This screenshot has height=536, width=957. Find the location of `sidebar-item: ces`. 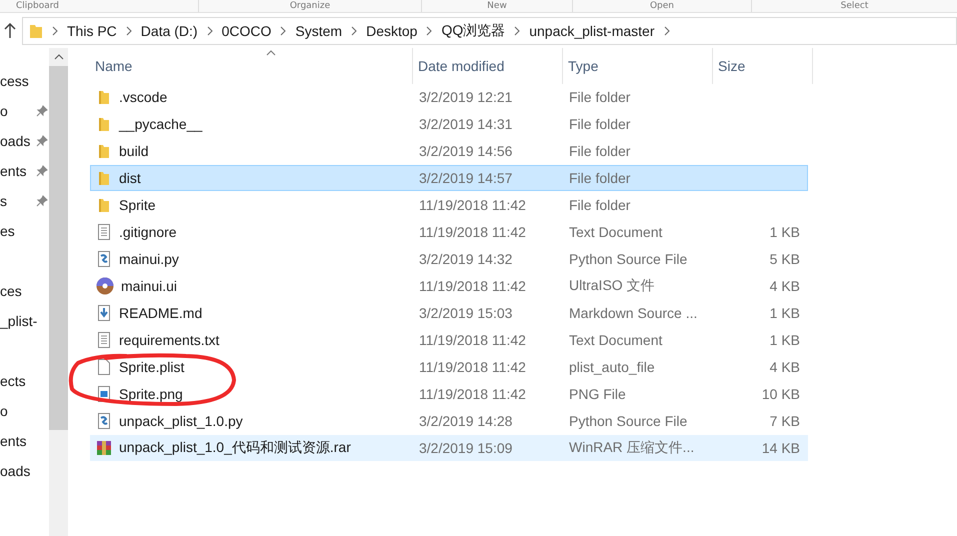

sidebar-item: ces is located at coordinates (11, 291).